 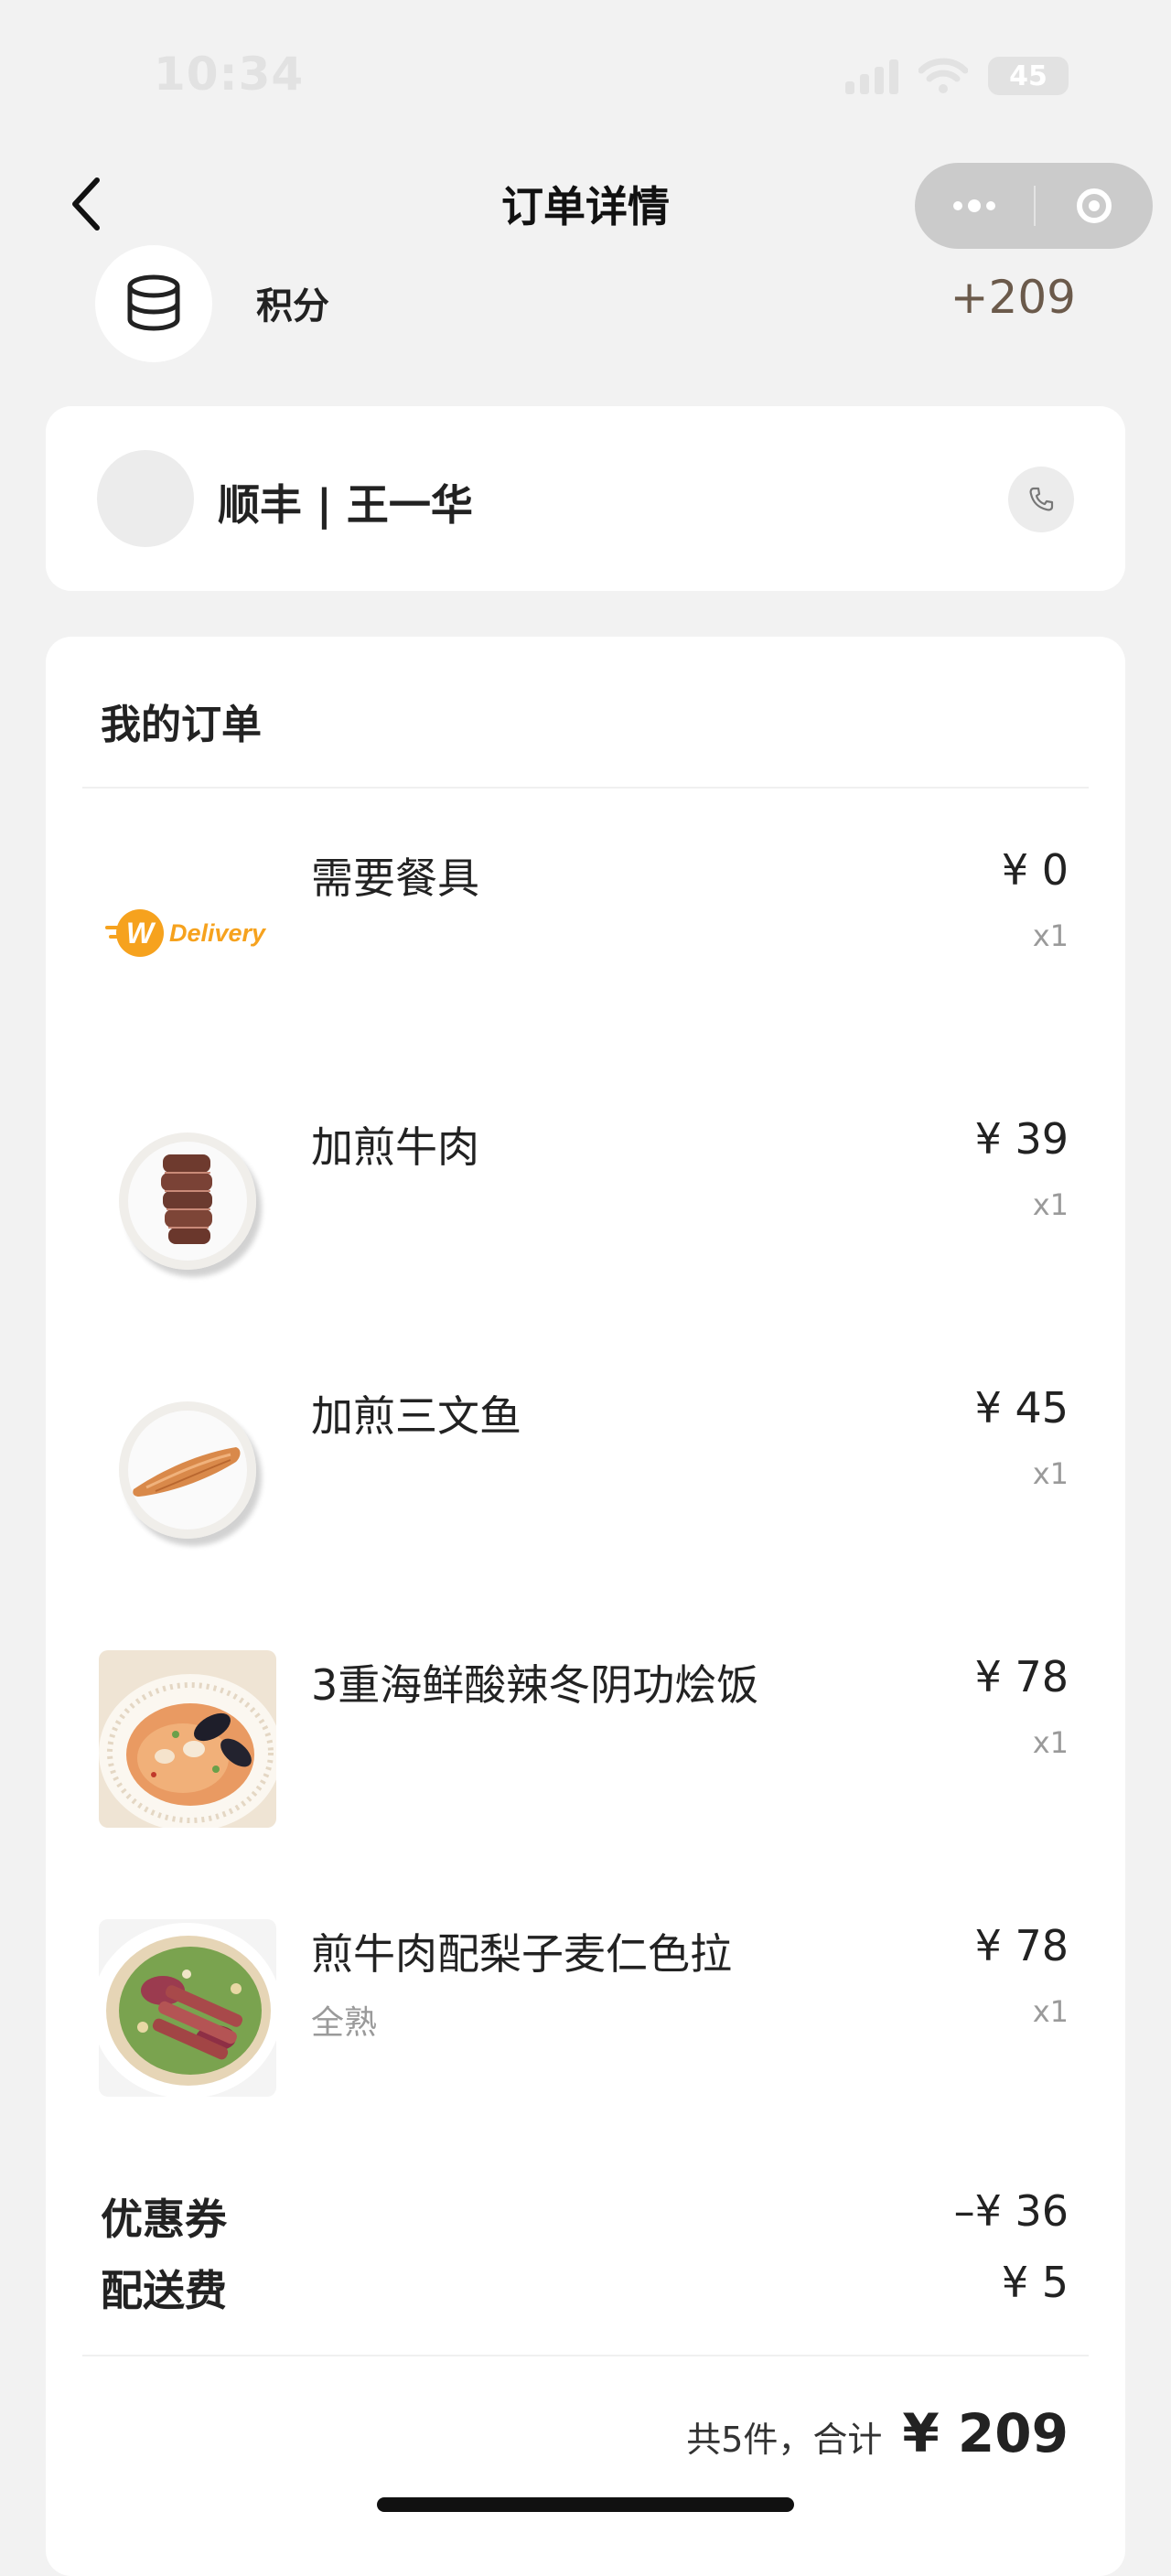 What do you see at coordinates (585, 2504) in the screenshot?
I see `home-indicator` at bounding box center [585, 2504].